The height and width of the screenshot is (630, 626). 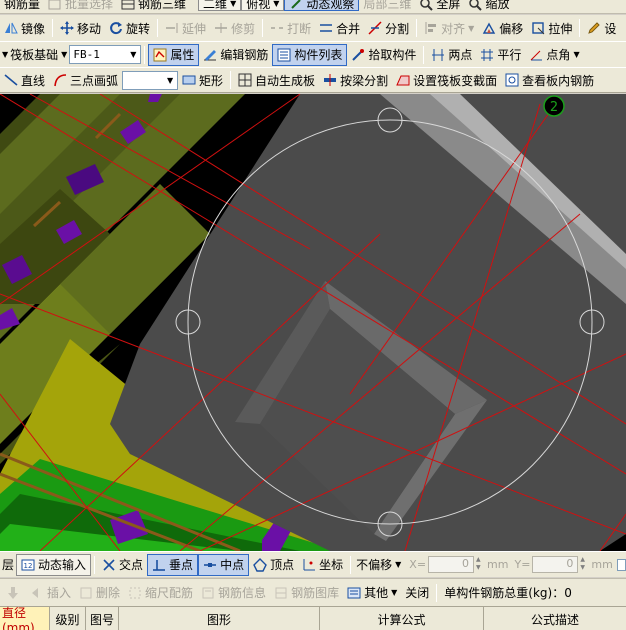 I want to click on properties-button: 属性, so click(x=174, y=54).